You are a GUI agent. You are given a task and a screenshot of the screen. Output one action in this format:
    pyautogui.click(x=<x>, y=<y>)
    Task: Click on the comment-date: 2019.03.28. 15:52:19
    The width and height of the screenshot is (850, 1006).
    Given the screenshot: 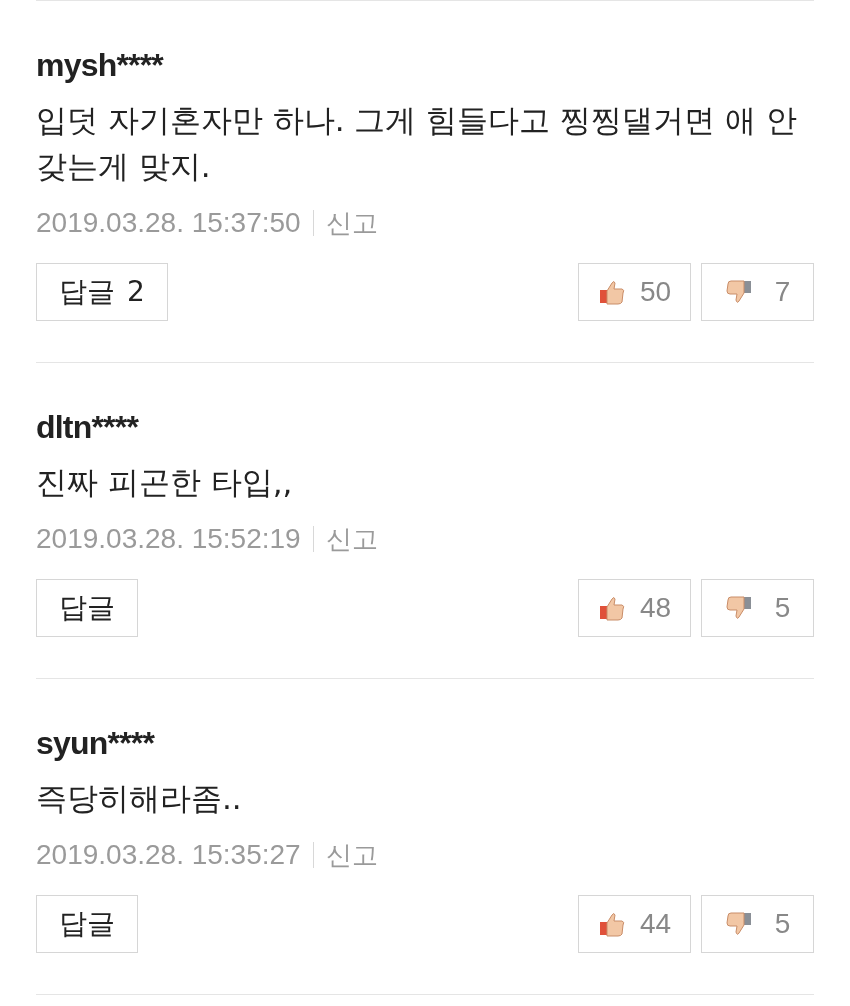 What is the action you would take?
    pyautogui.click(x=168, y=539)
    